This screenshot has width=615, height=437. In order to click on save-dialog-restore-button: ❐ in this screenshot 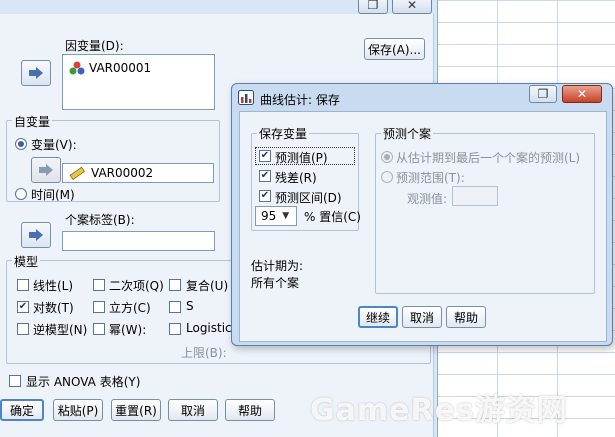, I will do `click(543, 94)`.